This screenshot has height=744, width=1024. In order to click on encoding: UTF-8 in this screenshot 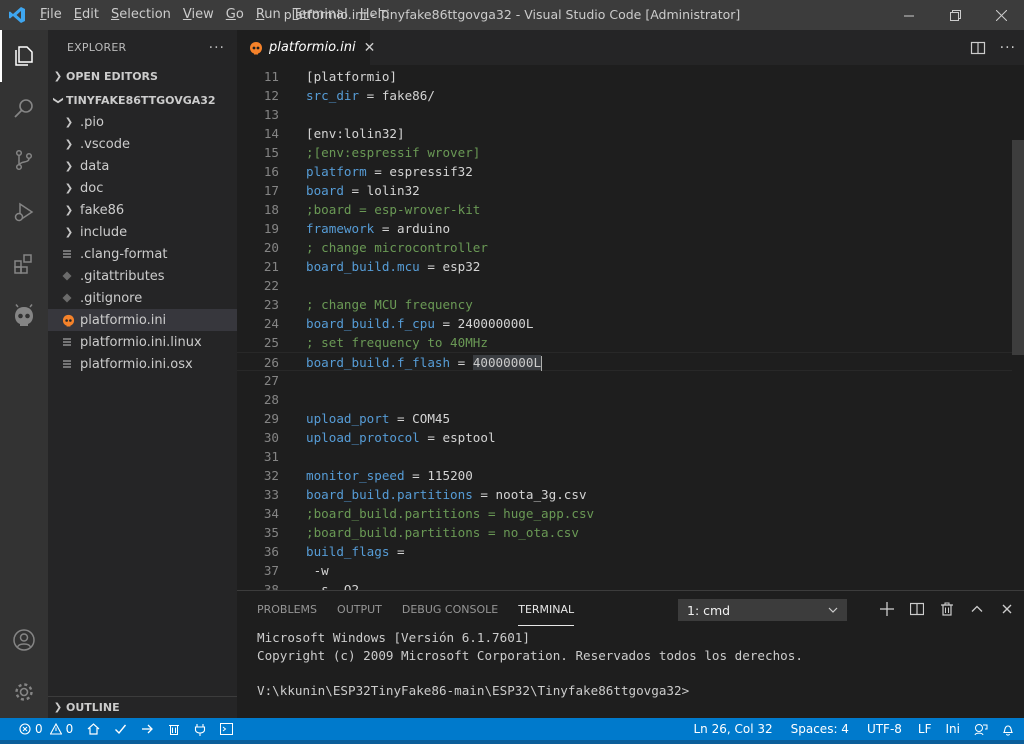, I will do `click(884, 729)`.